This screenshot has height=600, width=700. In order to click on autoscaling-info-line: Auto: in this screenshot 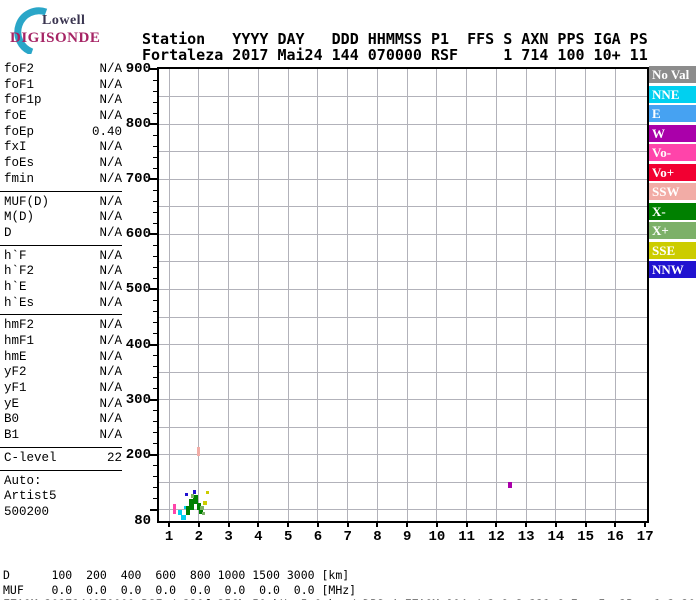, I will do `click(63, 482)`.